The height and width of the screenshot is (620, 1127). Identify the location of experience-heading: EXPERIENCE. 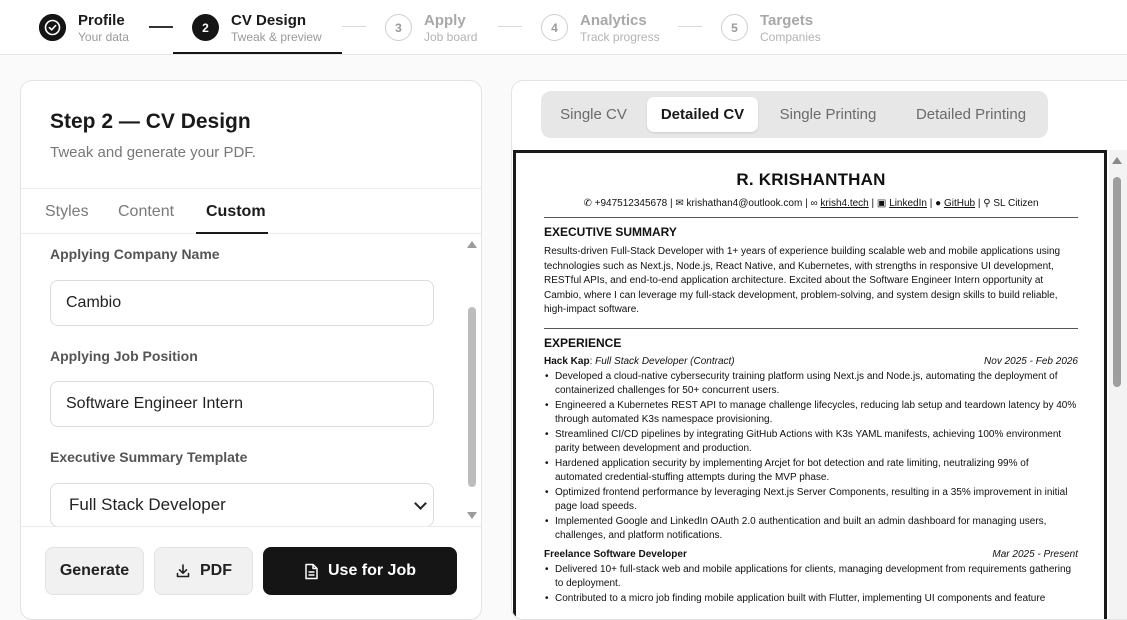
(583, 342).